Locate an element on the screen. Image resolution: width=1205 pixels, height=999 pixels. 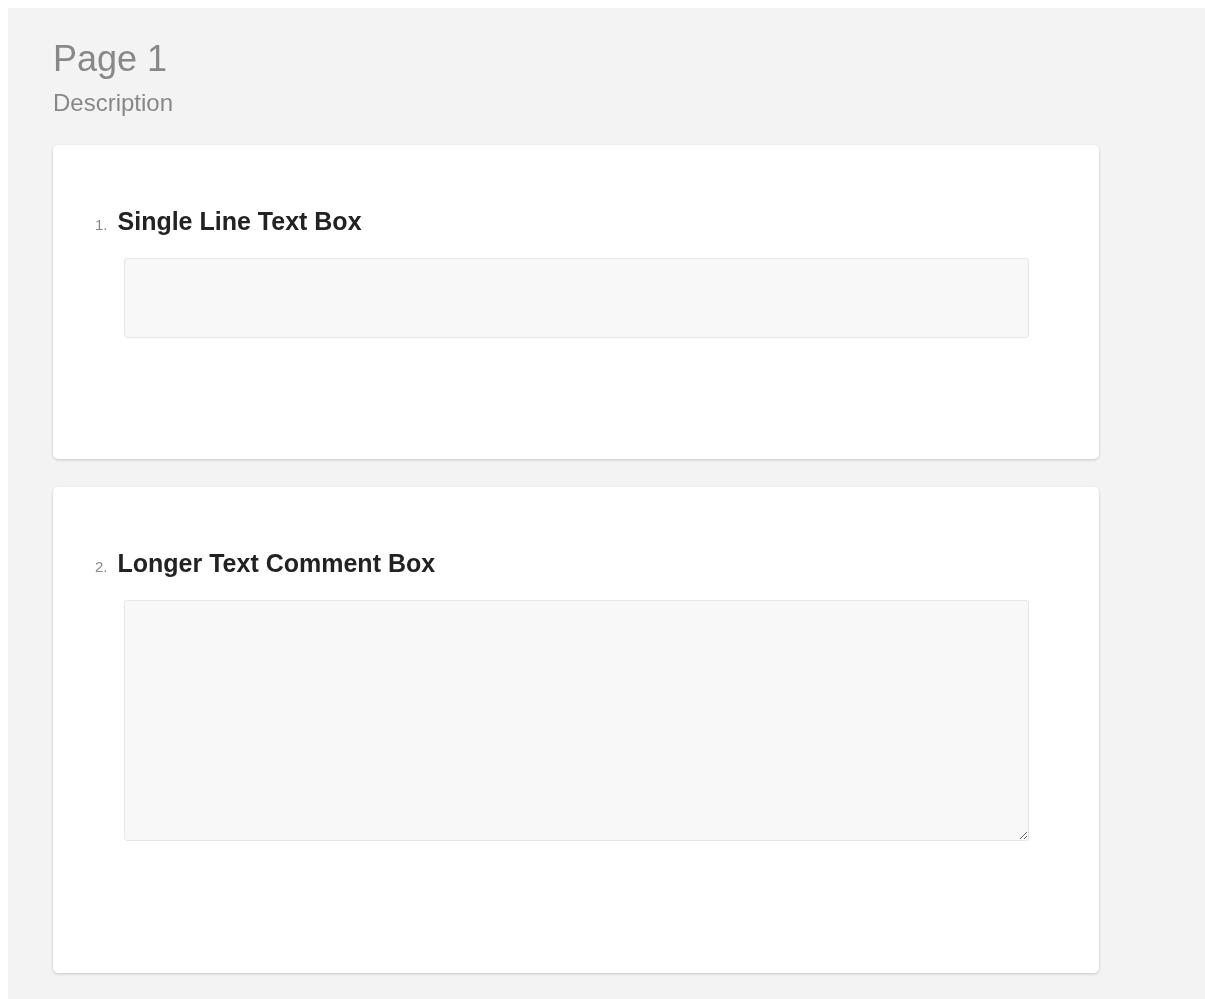
question-title: Single Line Text Box is located at coordinates (239, 221).